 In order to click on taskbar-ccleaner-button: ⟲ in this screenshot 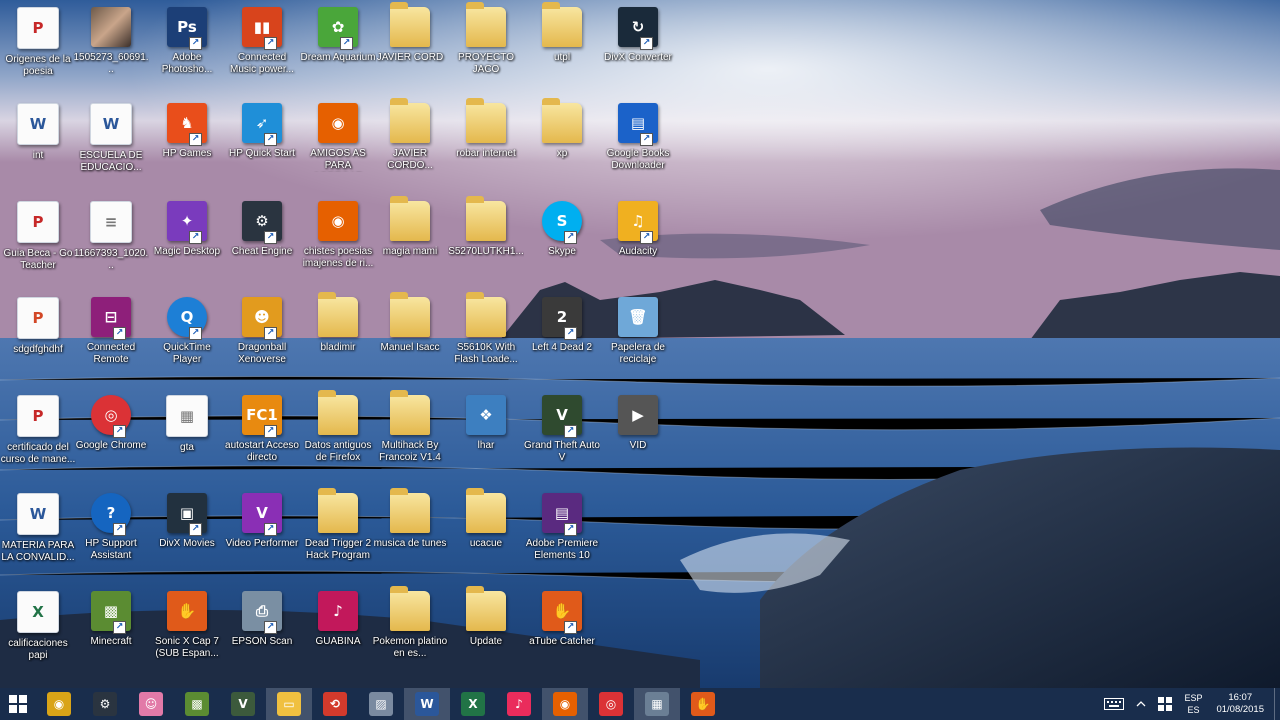, I will do `click(335, 704)`.